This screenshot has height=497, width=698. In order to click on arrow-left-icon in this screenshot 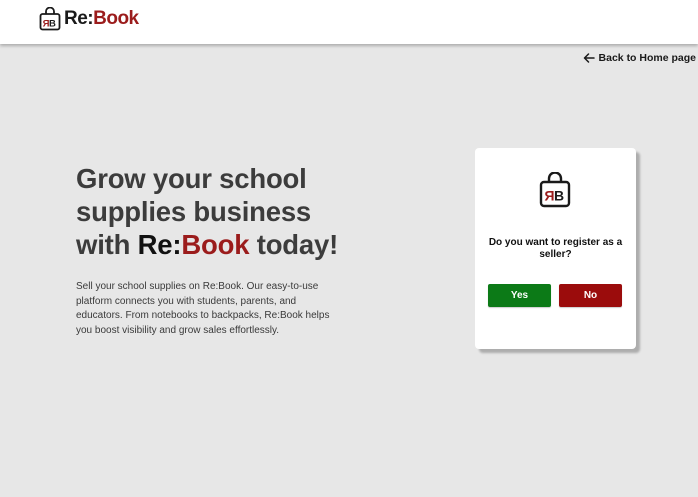, I will do `click(589, 58)`.